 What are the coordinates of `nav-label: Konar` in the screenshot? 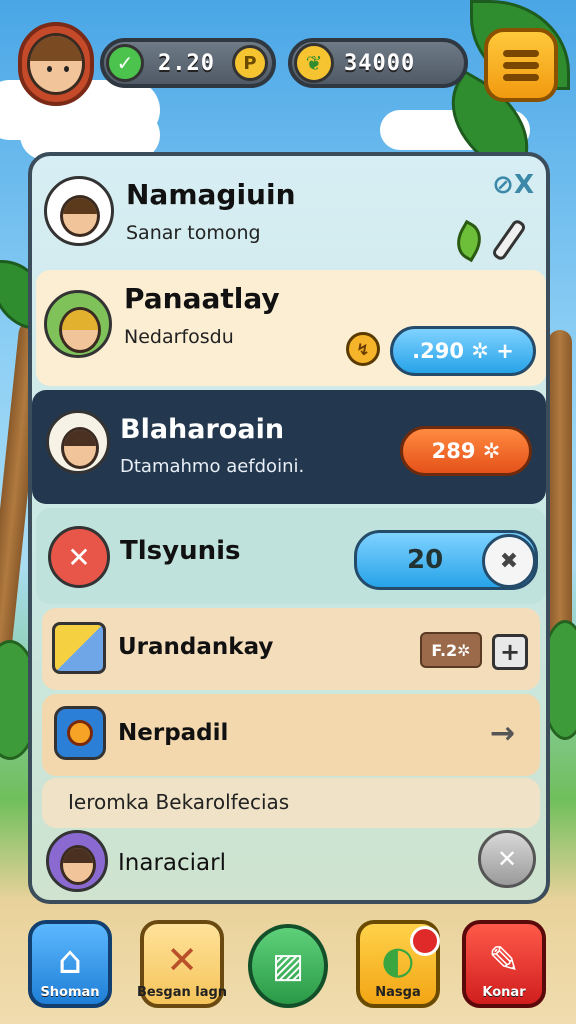 It's located at (504, 992).